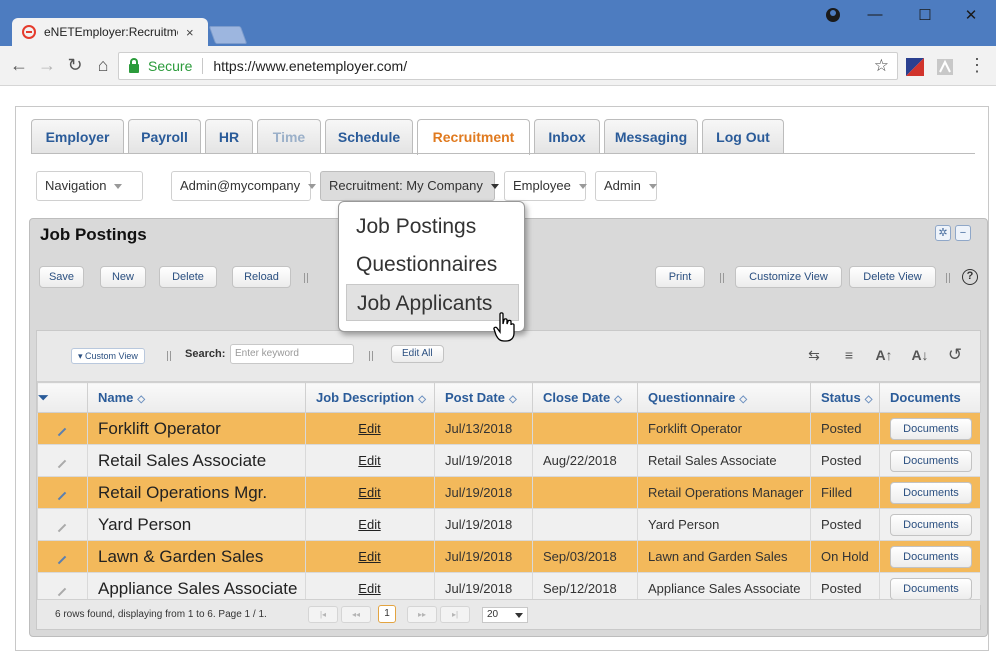  I want to click on delete-button: Delete, so click(188, 277).